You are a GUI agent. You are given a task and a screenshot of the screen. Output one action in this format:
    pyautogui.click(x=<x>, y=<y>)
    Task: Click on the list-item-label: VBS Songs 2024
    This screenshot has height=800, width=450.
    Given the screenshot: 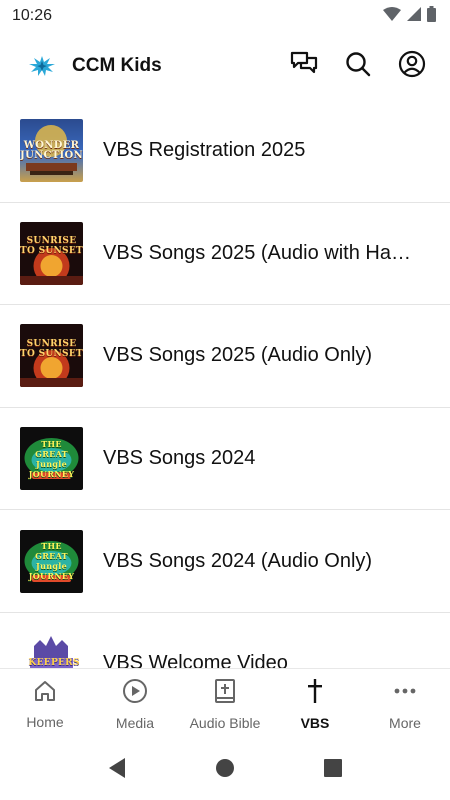 What is the action you would take?
    pyautogui.click(x=179, y=458)
    